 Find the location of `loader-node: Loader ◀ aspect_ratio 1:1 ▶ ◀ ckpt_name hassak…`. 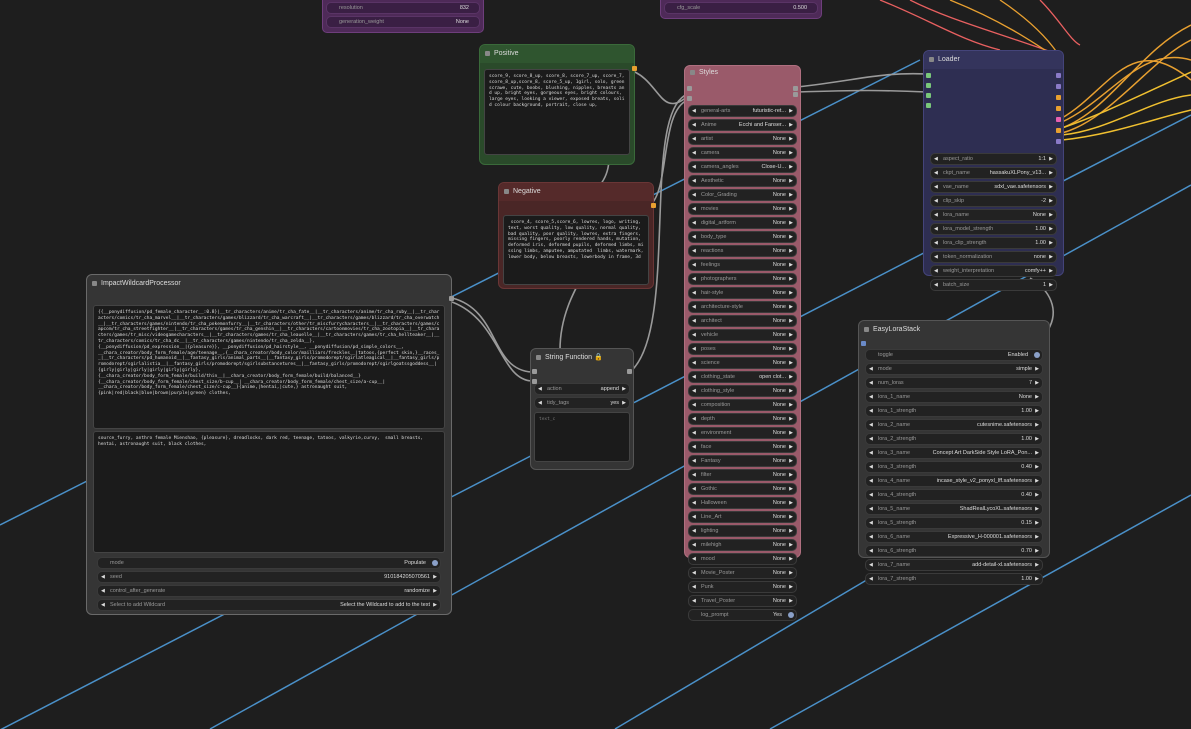

loader-node: Loader ◀ aspect_ratio 1:1 ▶ ◀ ckpt_name hassak… is located at coordinates (993, 170).